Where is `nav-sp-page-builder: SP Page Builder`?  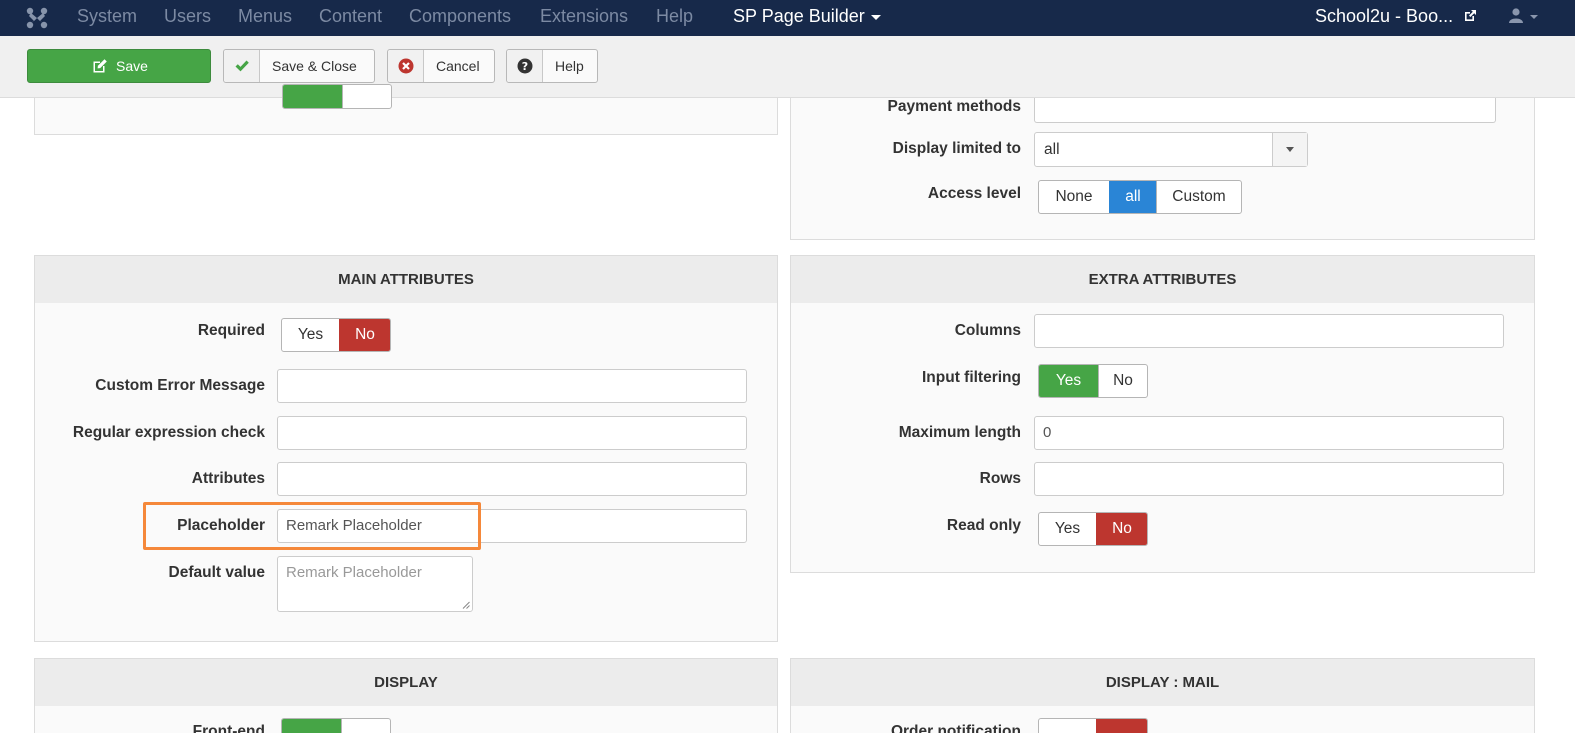
nav-sp-page-builder: SP Page Builder is located at coordinates (807, 16).